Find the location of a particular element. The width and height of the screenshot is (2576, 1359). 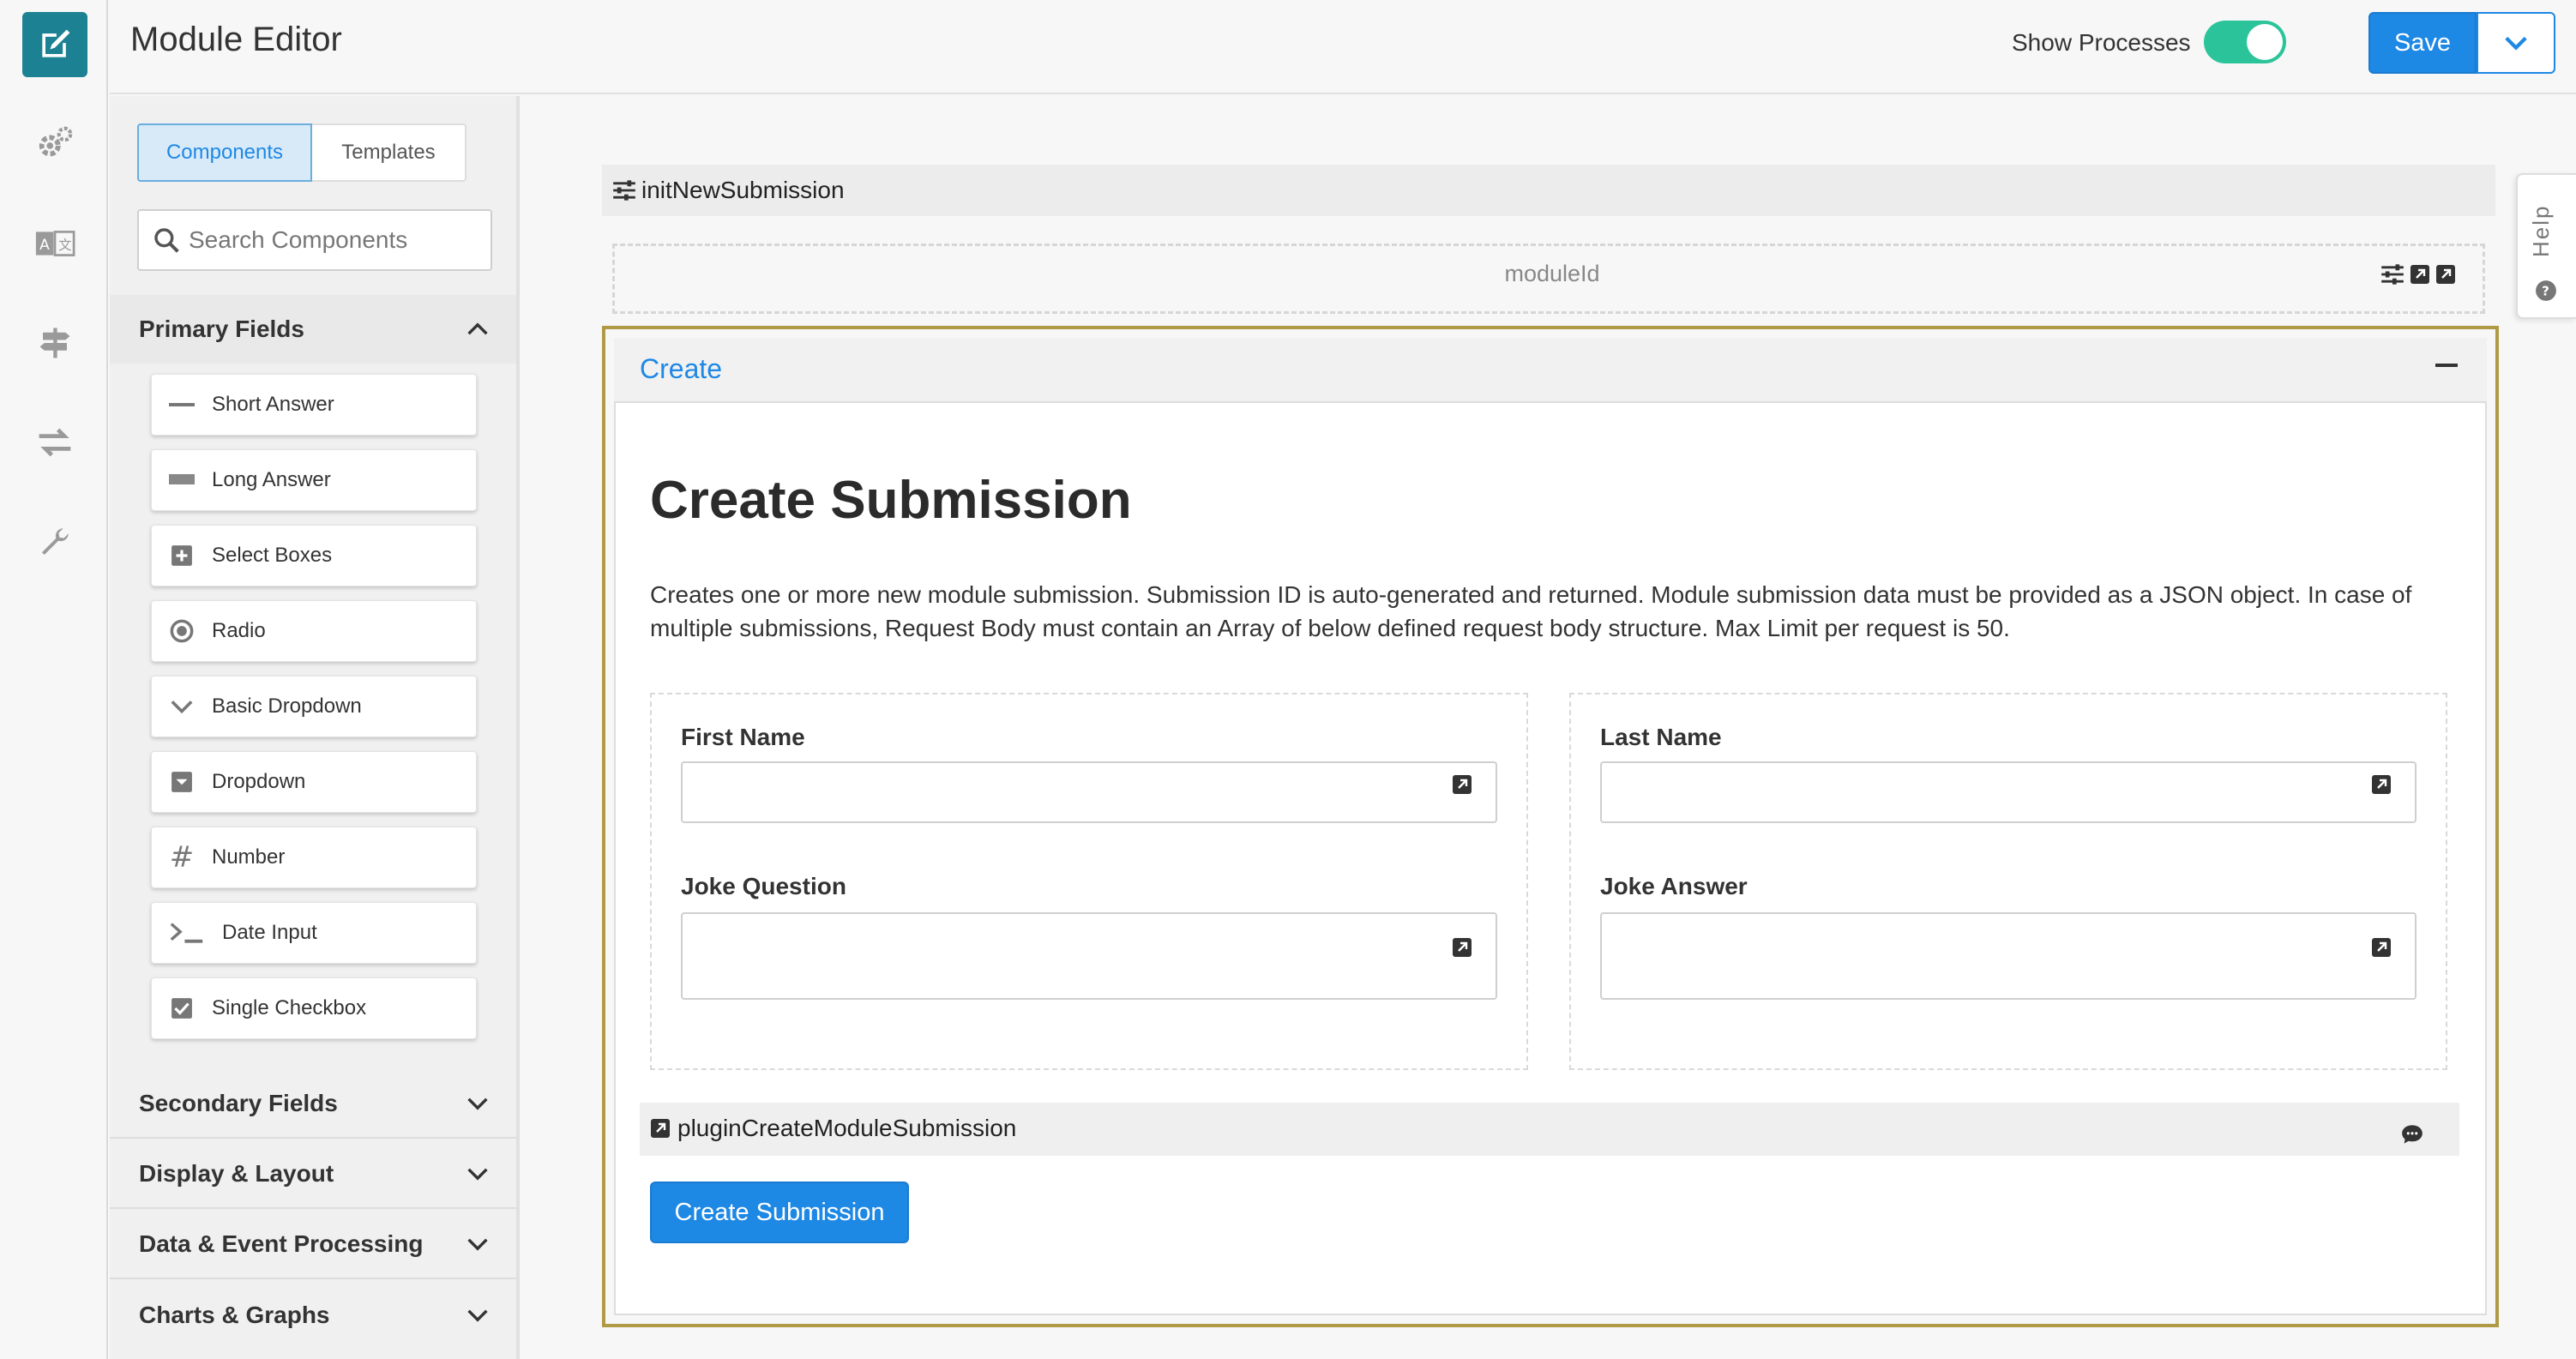

wrench-icon is located at coordinates (55, 542).